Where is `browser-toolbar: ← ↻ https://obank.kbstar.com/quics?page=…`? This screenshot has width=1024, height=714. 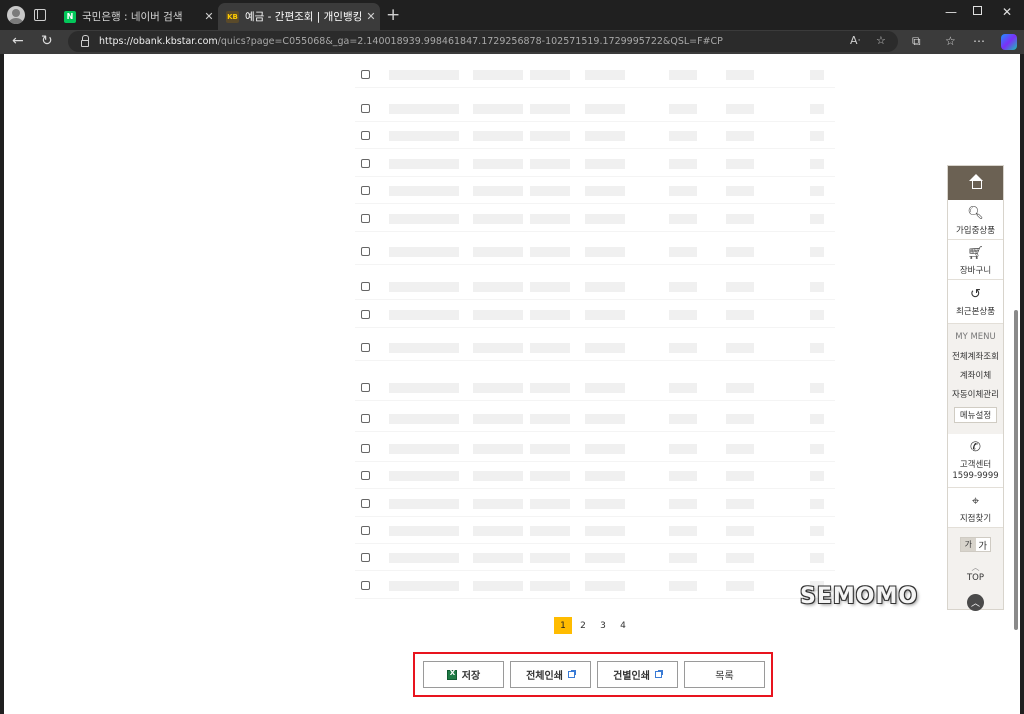
browser-toolbar: ← ↻ https://obank.kbstar.com/quics?page=… is located at coordinates (512, 42).